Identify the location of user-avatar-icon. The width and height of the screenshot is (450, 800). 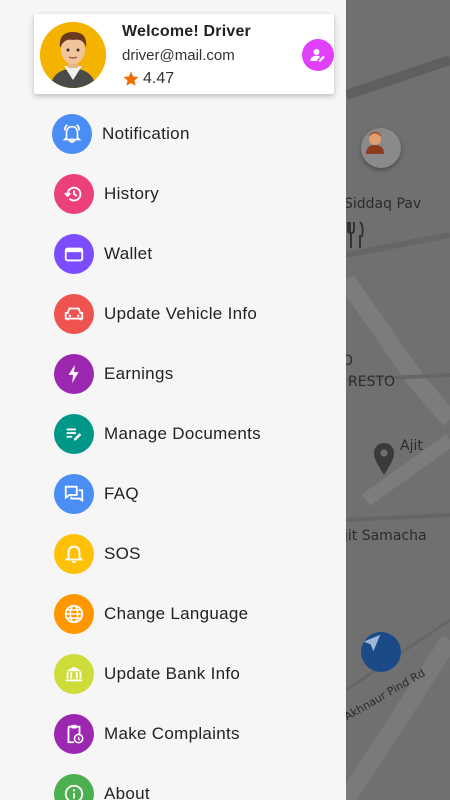
(73, 55).